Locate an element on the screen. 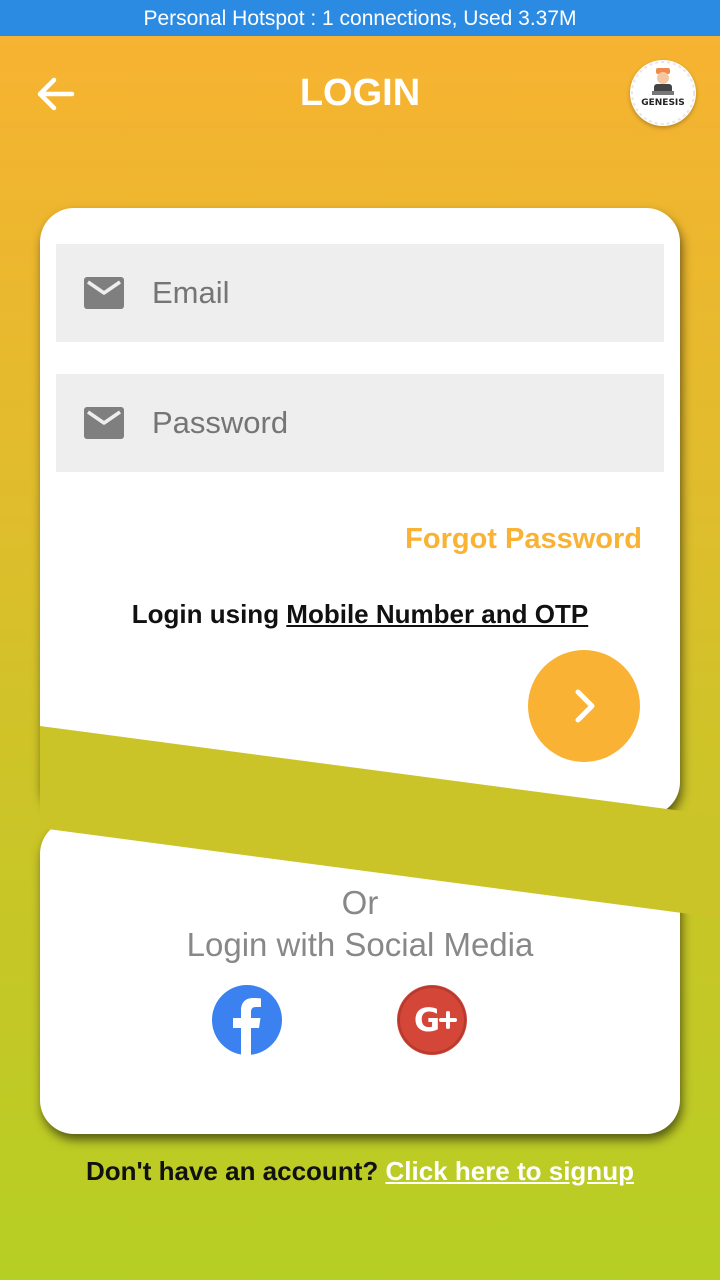  social-login-title: Login with Social Media is located at coordinates (360, 944).